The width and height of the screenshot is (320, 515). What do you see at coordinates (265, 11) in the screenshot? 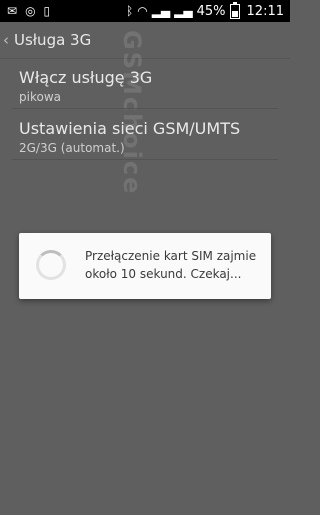
I see `clock: 12:11` at bounding box center [265, 11].